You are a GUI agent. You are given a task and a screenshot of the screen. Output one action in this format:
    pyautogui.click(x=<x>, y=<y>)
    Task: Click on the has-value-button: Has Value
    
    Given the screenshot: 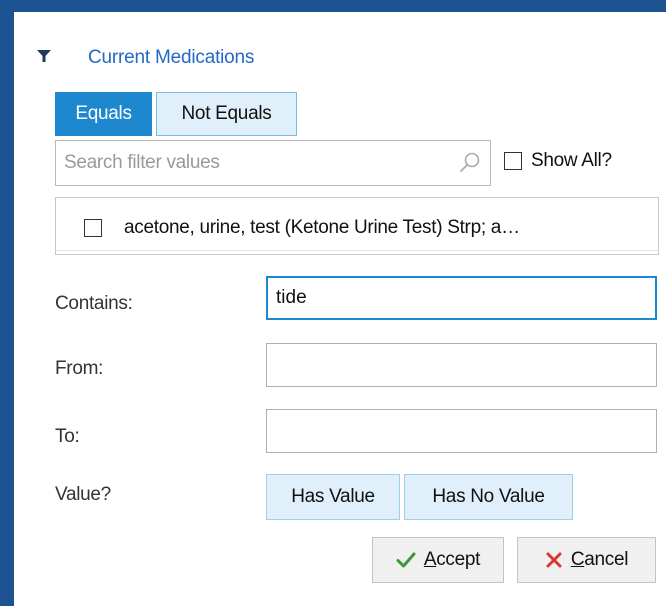 What is the action you would take?
    pyautogui.click(x=333, y=497)
    